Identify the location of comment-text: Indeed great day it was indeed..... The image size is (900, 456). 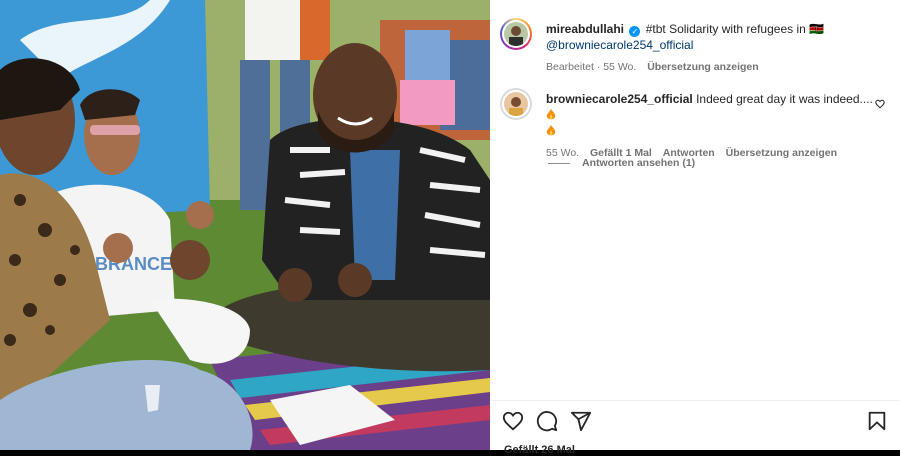
(784, 99).